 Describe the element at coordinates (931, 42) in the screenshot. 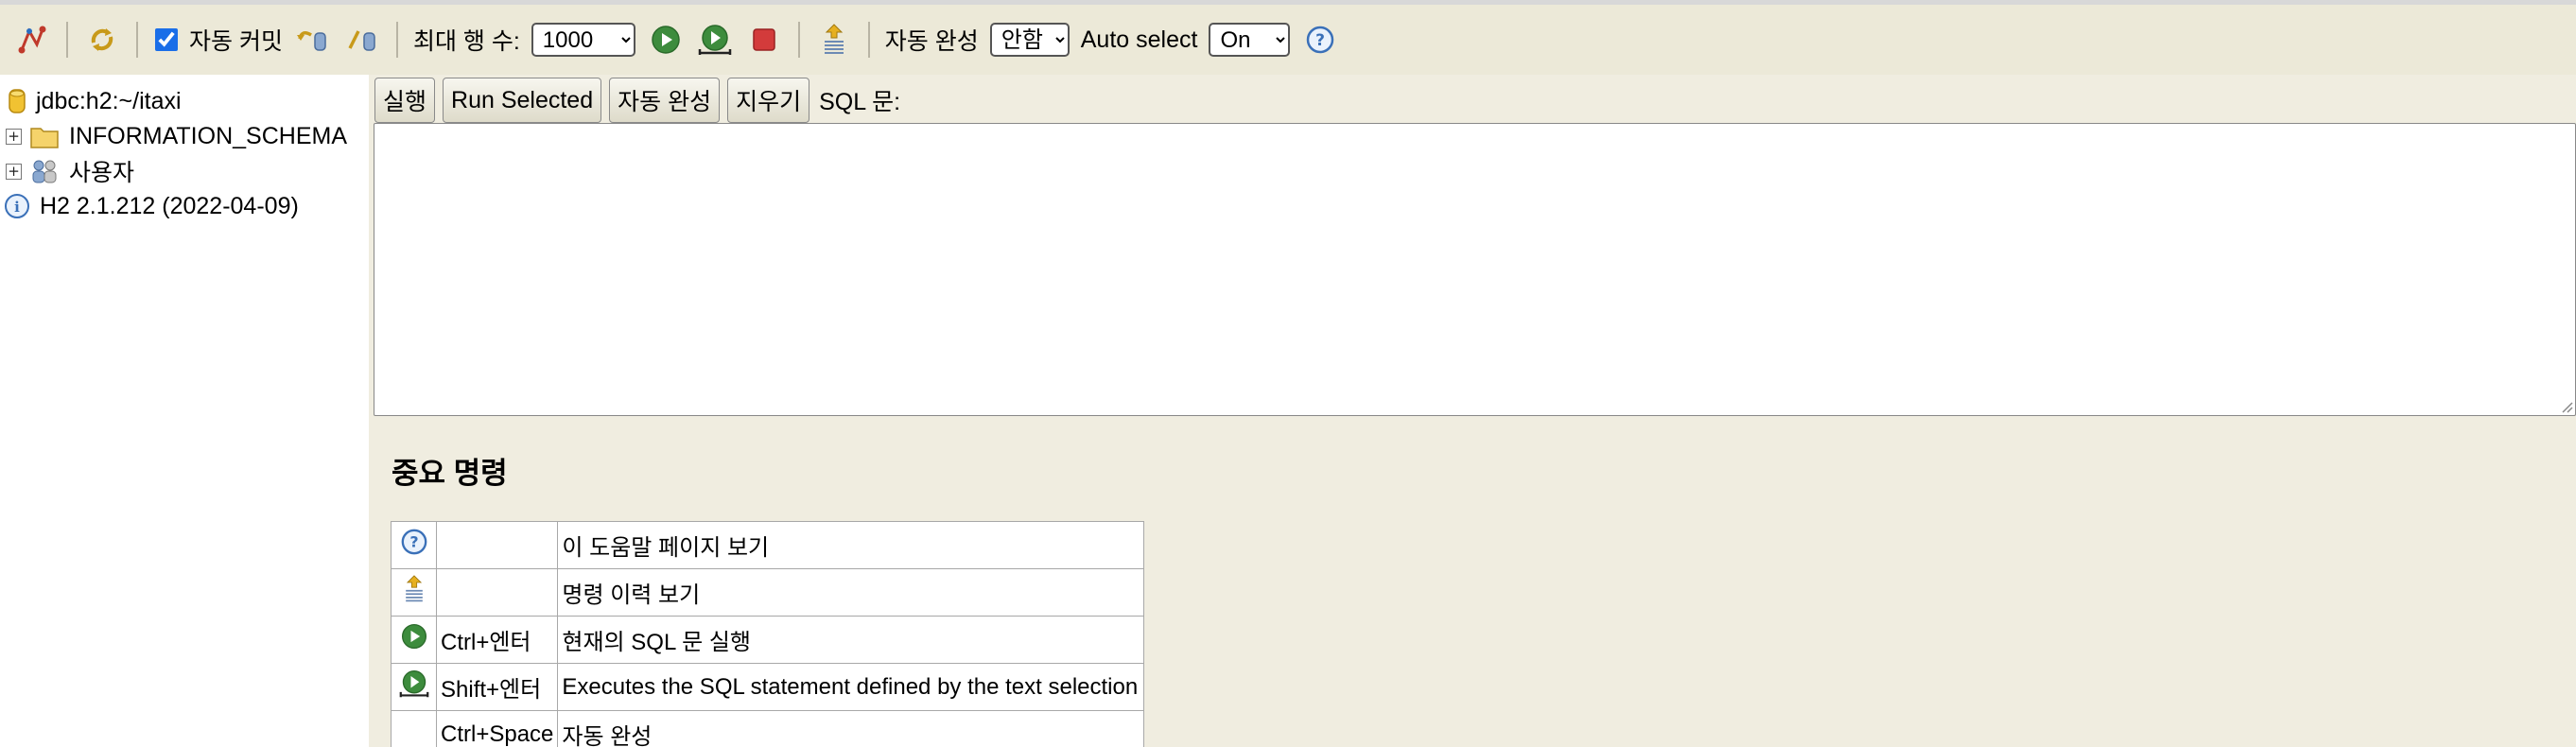

I see `autocomplete-label: 자동 완성` at that location.